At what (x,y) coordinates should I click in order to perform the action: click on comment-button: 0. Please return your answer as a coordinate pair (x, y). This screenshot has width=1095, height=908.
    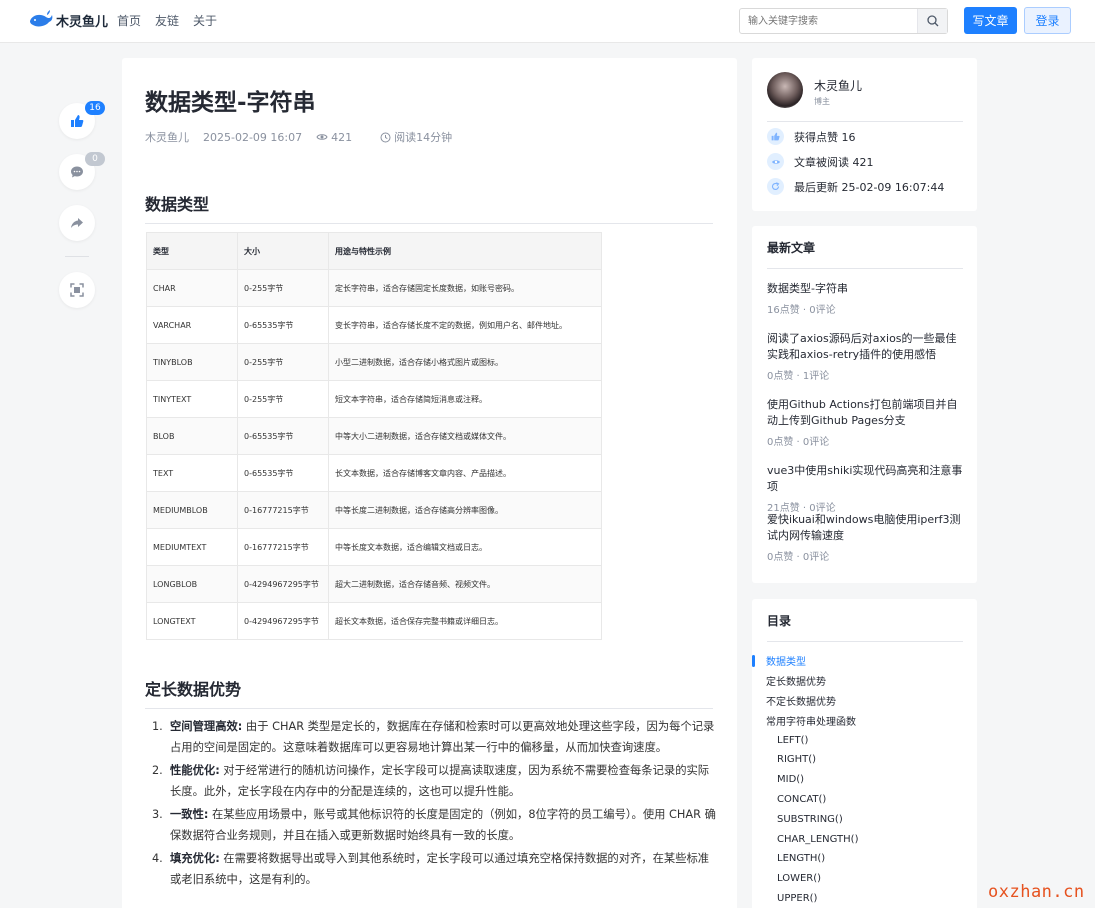
    Looking at the image, I should click on (82, 171).